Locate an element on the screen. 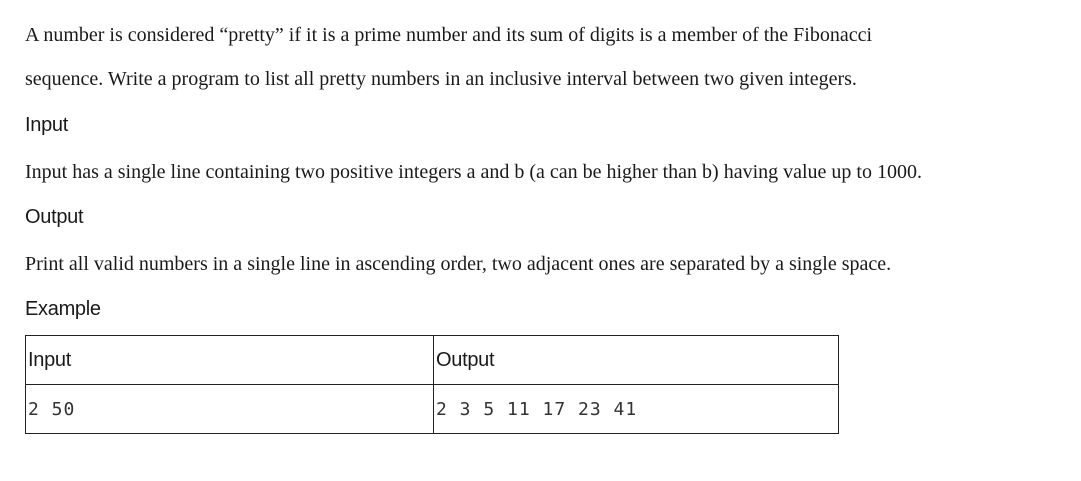 The height and width of the screenshot is (481, 1081). example-table-header-row: Input Output is located at coordinates (432, 360).